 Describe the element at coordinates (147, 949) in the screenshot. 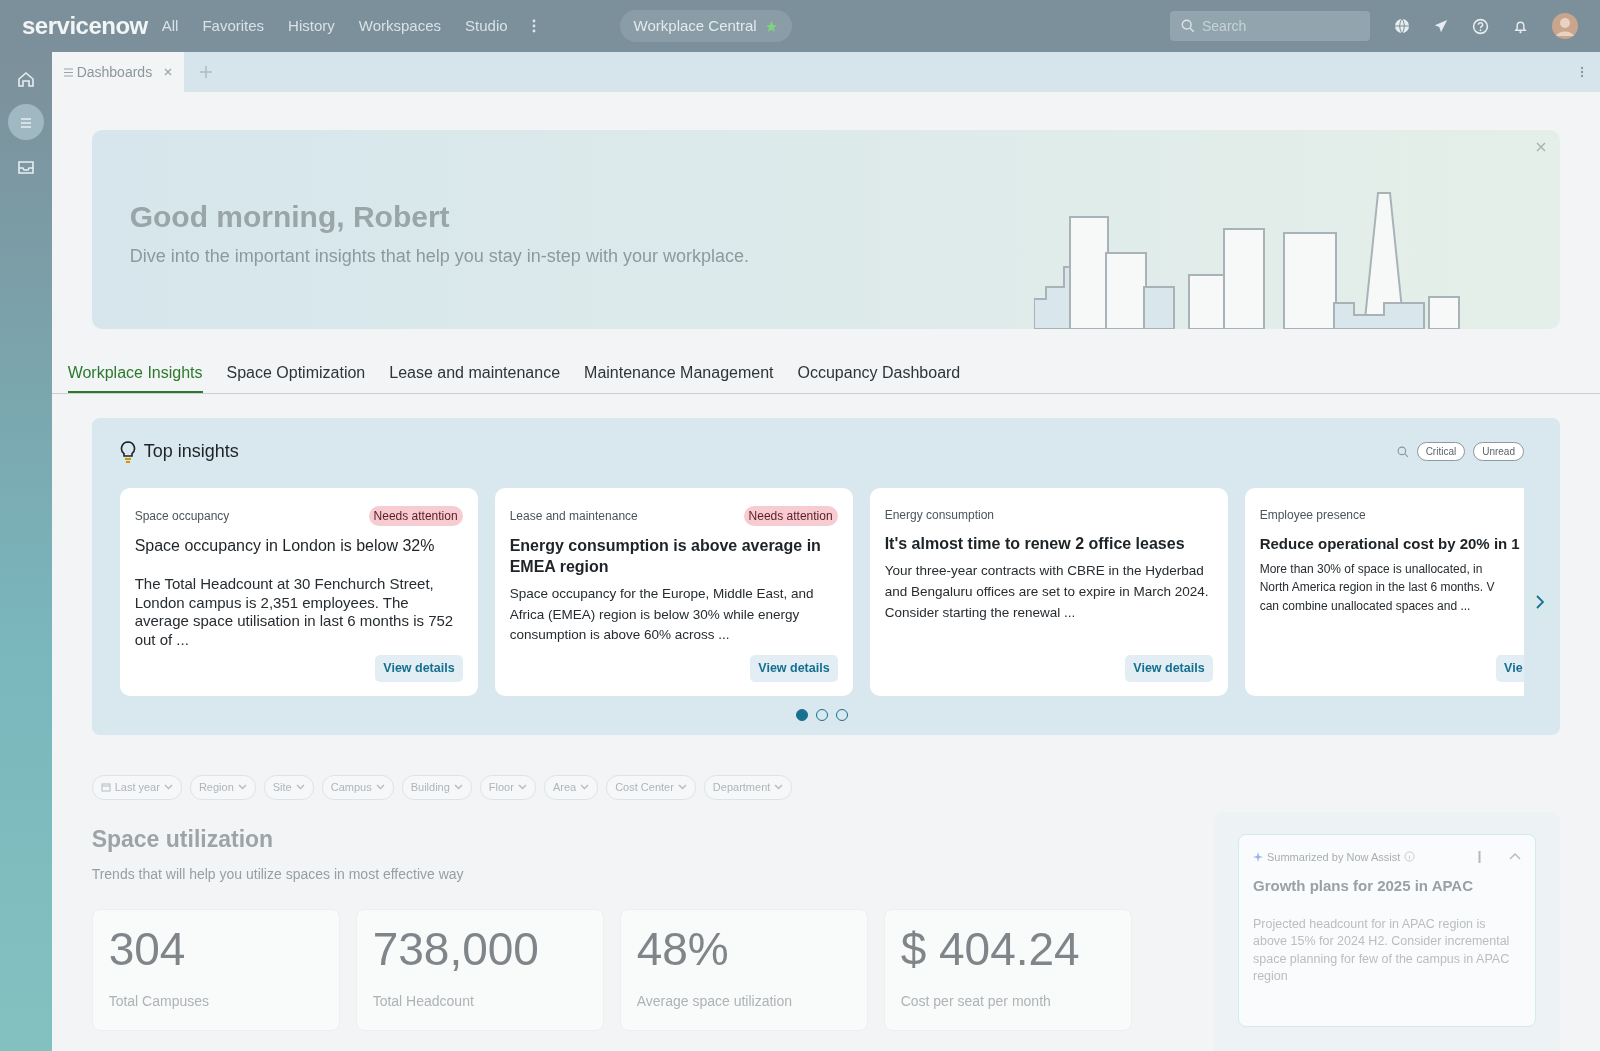

I see `stat-value: 304` at that location.